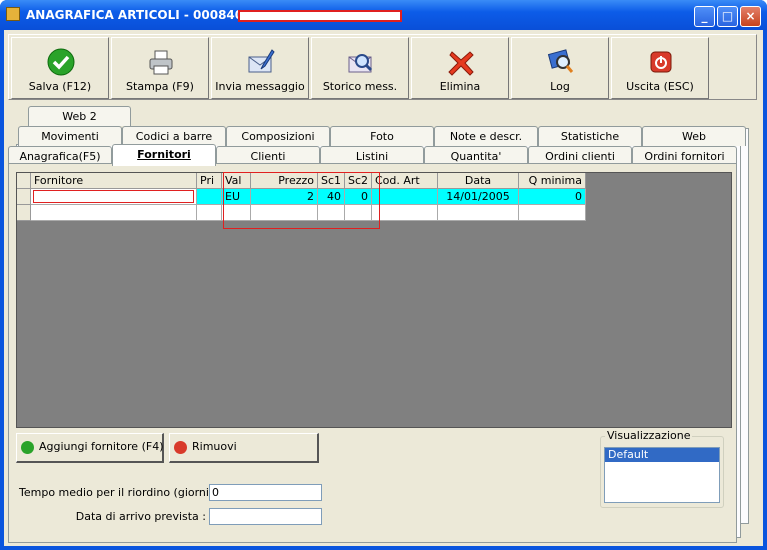  Describe the element at coordinates (174, 136) in the screenshot. I see `tab-codici-a-barre: Codici a barre` at that location.